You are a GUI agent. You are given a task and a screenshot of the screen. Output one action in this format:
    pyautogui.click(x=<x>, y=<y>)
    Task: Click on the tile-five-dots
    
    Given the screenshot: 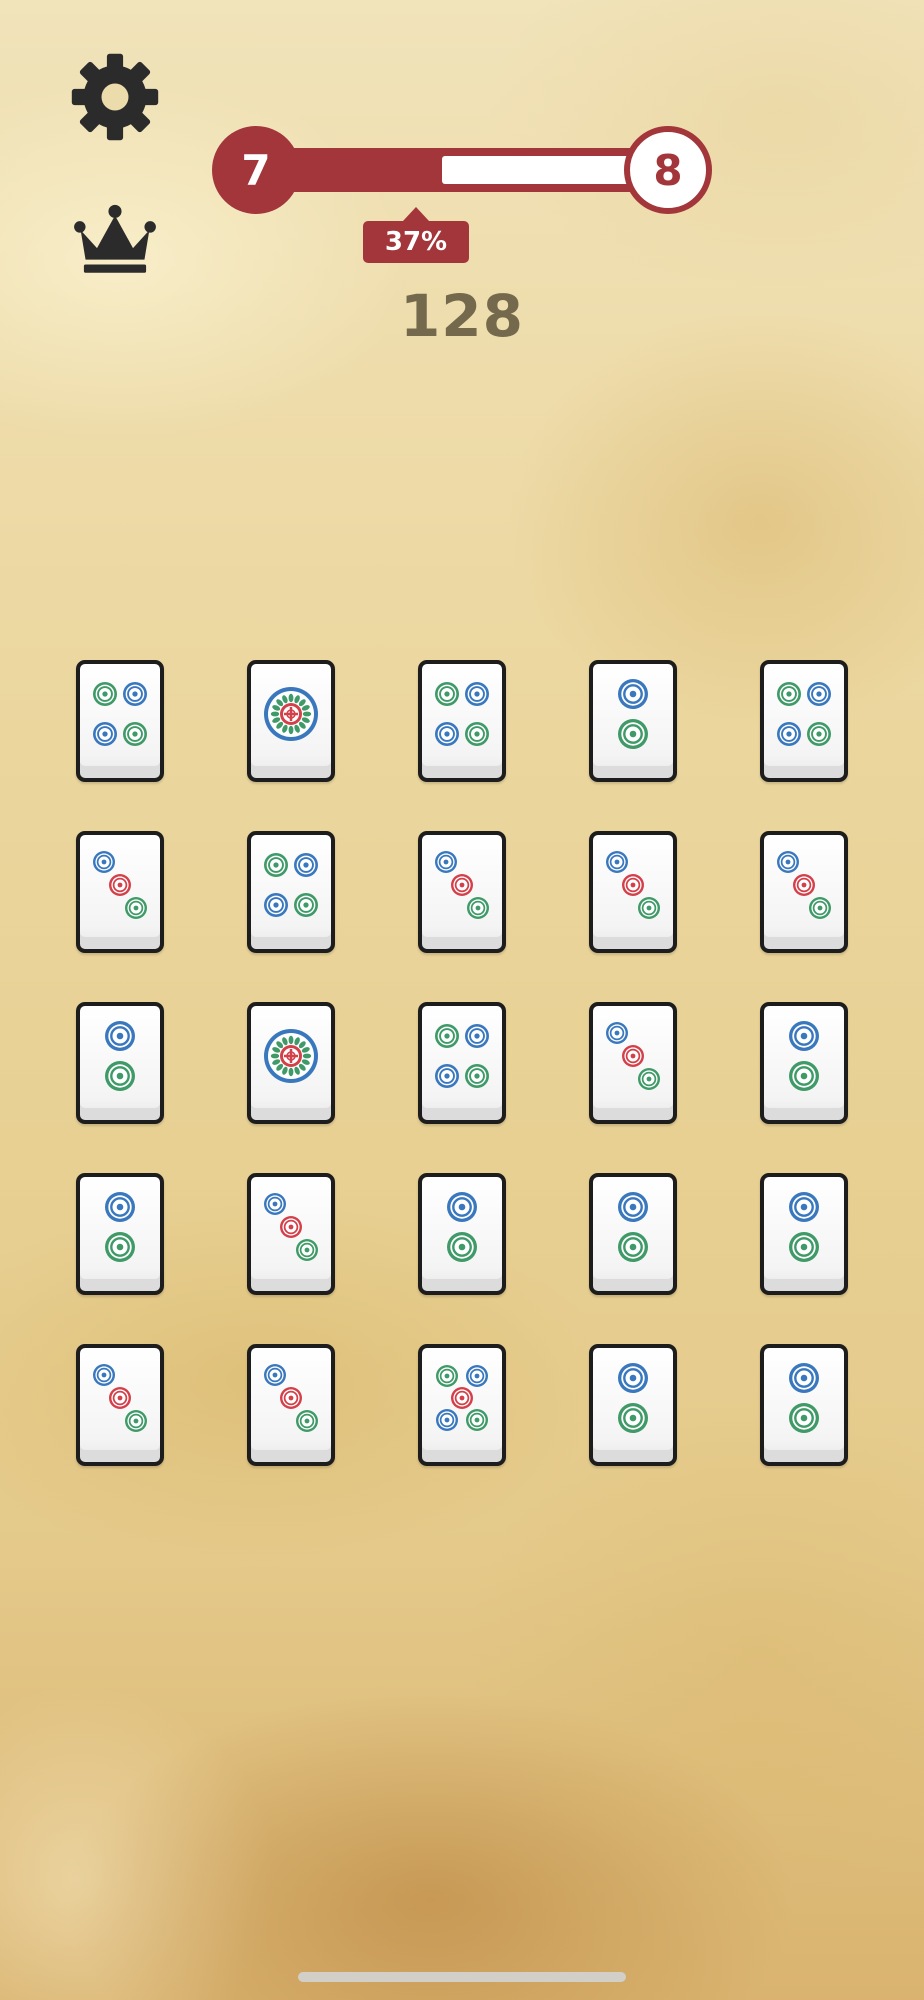 What is the action you would take?
    pyautogui.click(x=462, y=1405)
    